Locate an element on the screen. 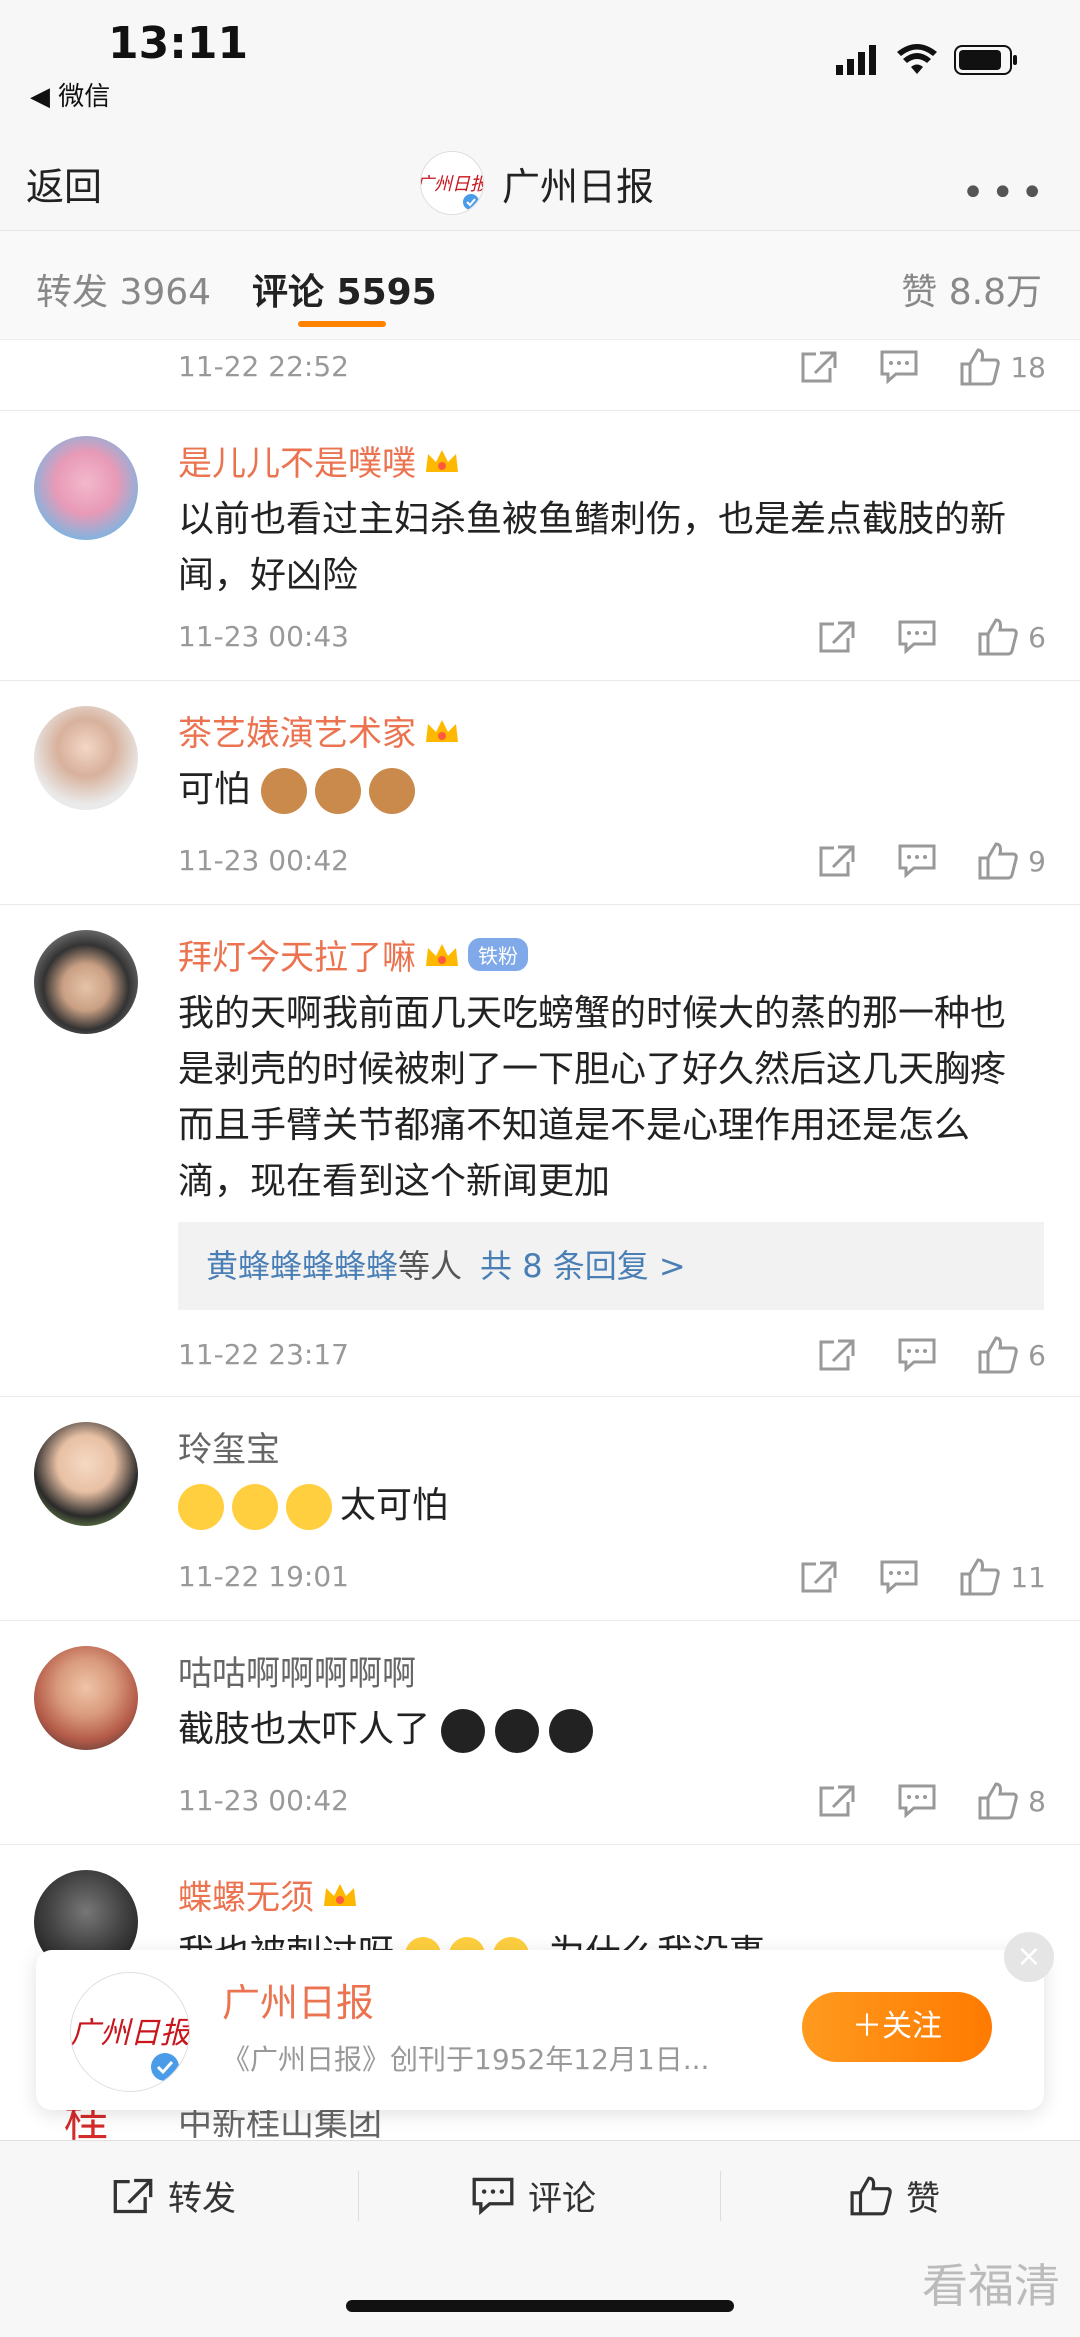 Image resolution: width=1080 pixels, height=2337 pixels. username-text: 是儿儿不是噗噗 is located at coordinates (297, 464).